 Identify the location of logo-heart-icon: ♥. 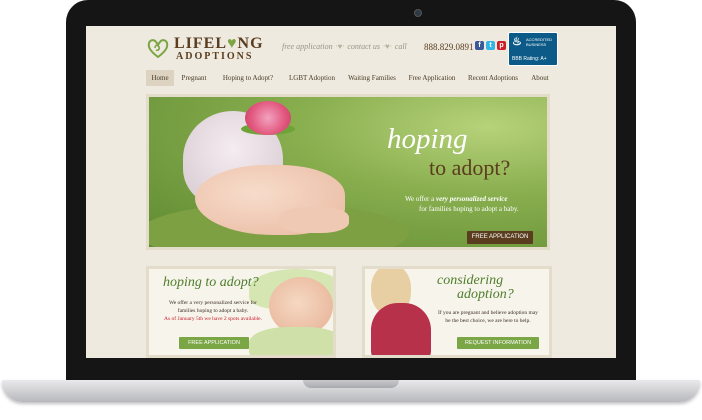
(232, 43).